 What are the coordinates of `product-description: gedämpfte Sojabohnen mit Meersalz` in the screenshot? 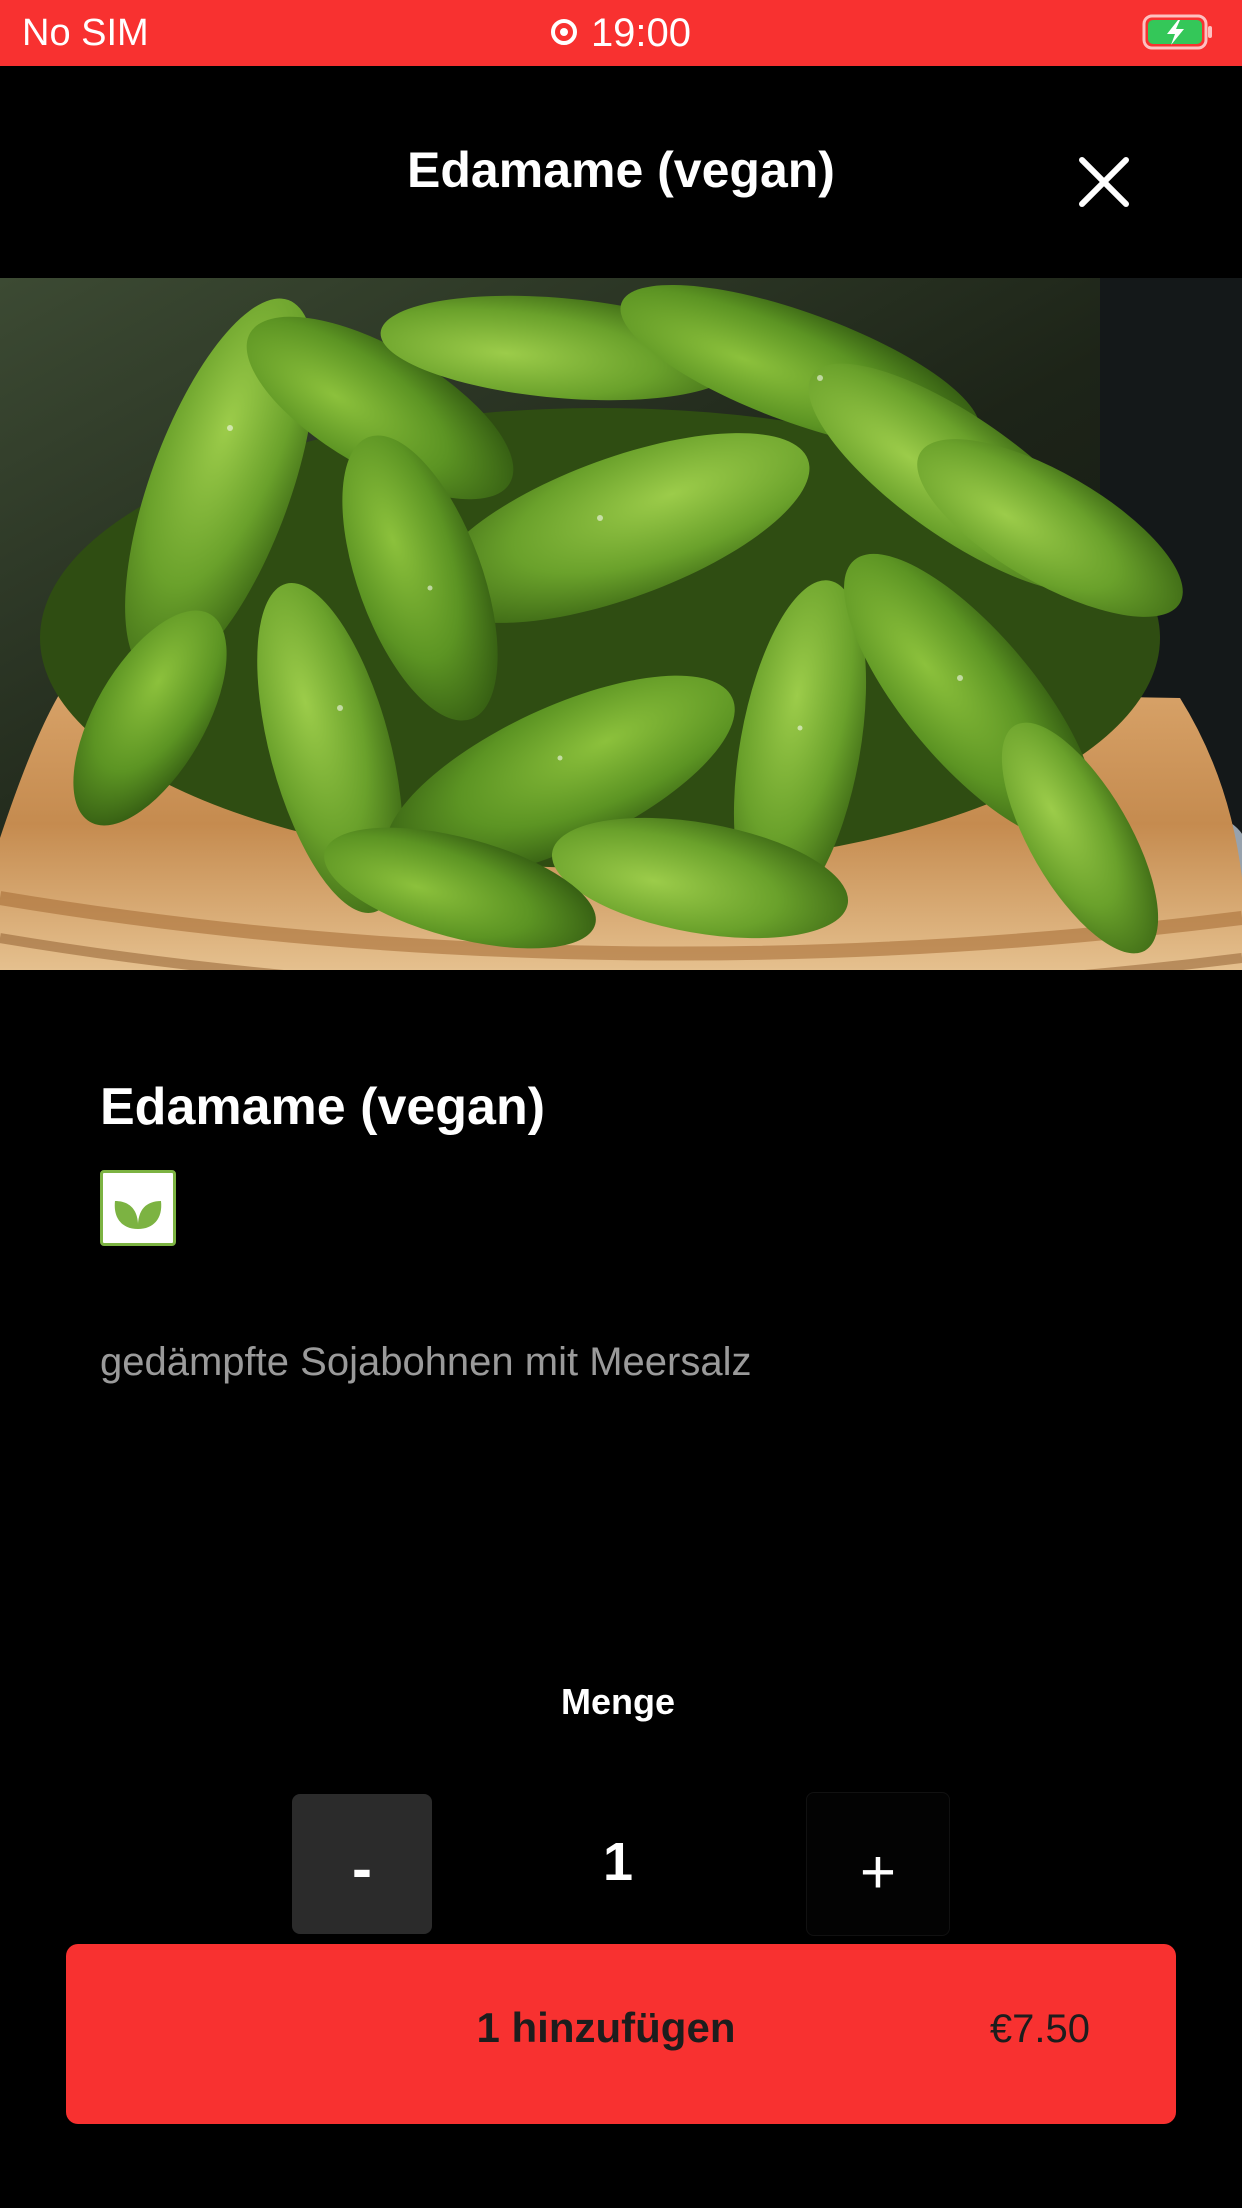 It's located at (426, 1362).